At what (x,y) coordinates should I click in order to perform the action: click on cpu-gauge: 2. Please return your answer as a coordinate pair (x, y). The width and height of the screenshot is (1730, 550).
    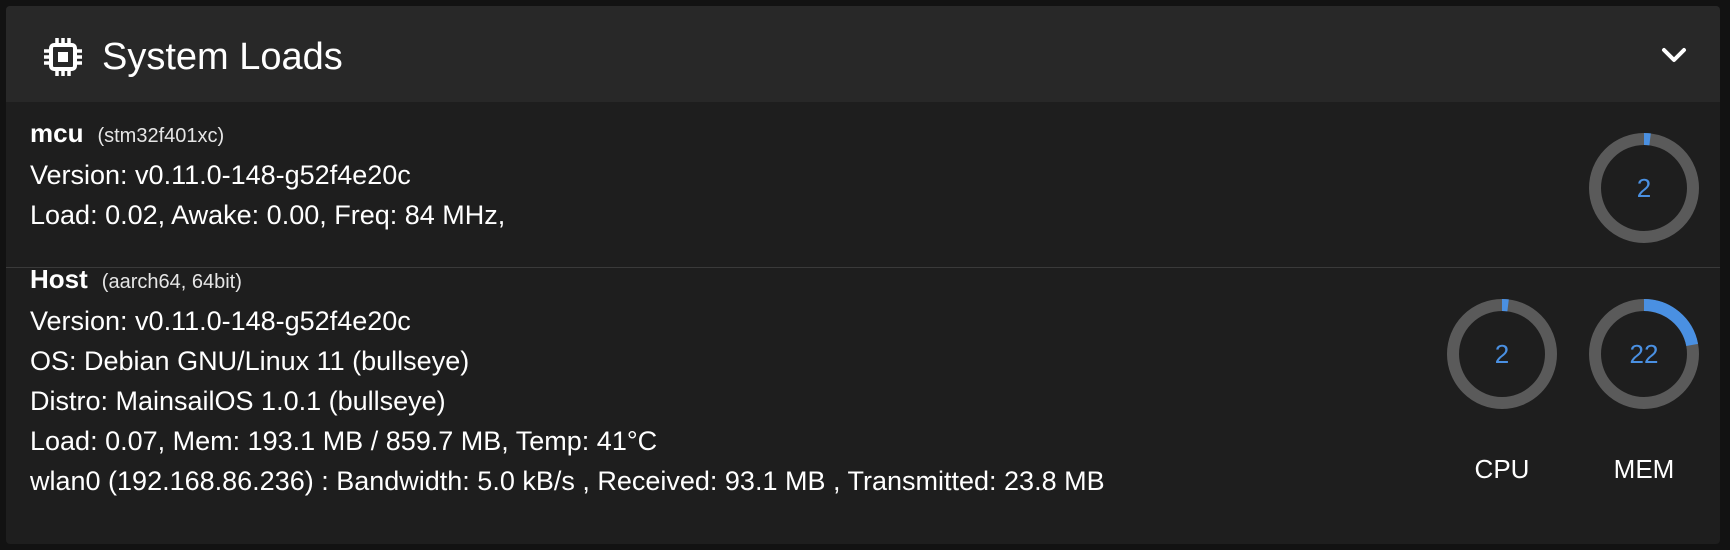
    Looking at the image, I should click on (1502, 354).